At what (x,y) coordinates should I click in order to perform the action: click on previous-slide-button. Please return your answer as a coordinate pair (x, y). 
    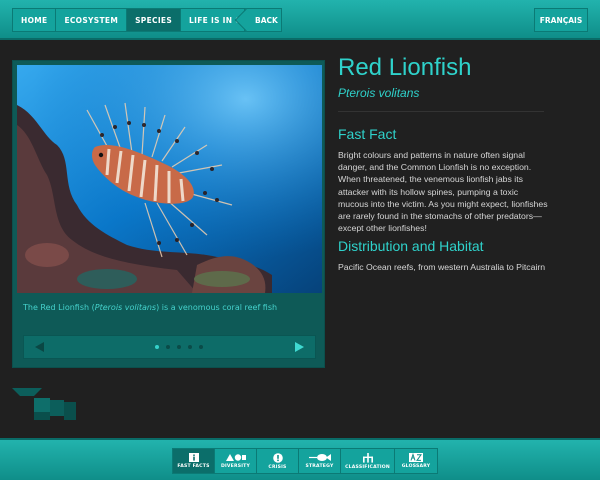
    Looking at the image, I should click on (40, 347).